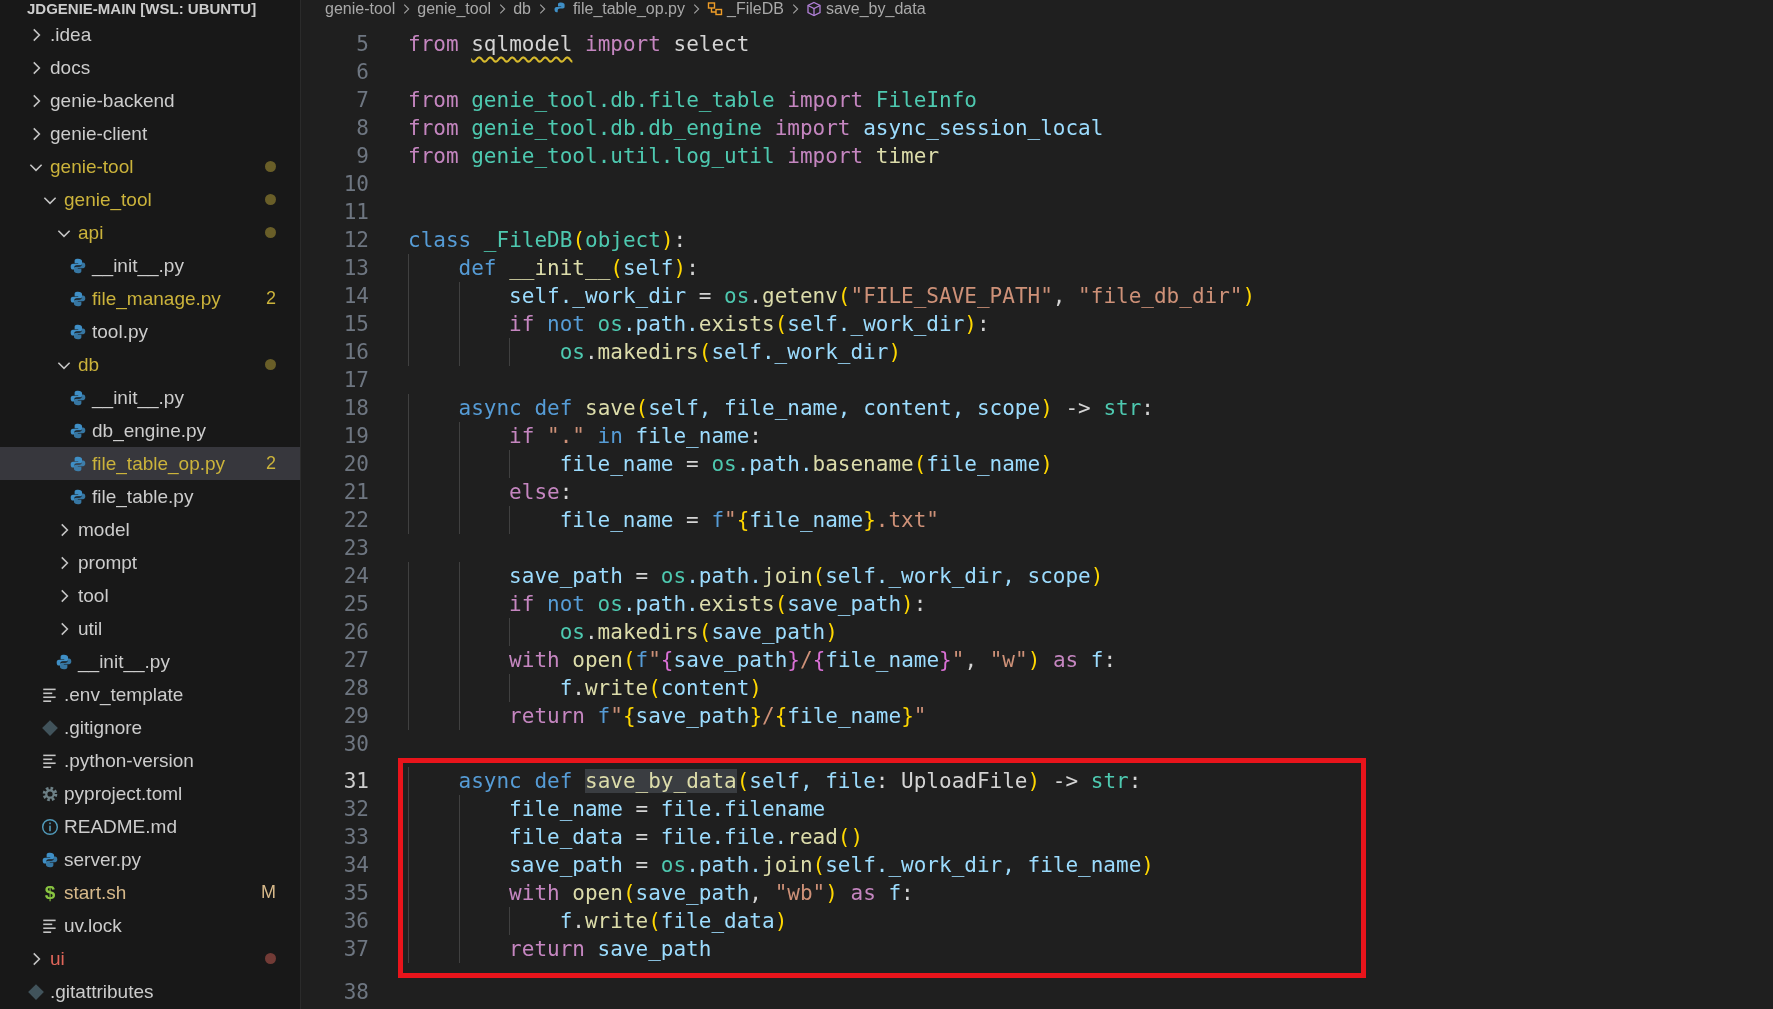 The width and height of the screenshot is (1773, 1009). What do you see at coordinates (692, 100) in the screenshot?
I see `code-line: from genie_tool.db.file_table import FileInfo` at bounding box center [692, 100].